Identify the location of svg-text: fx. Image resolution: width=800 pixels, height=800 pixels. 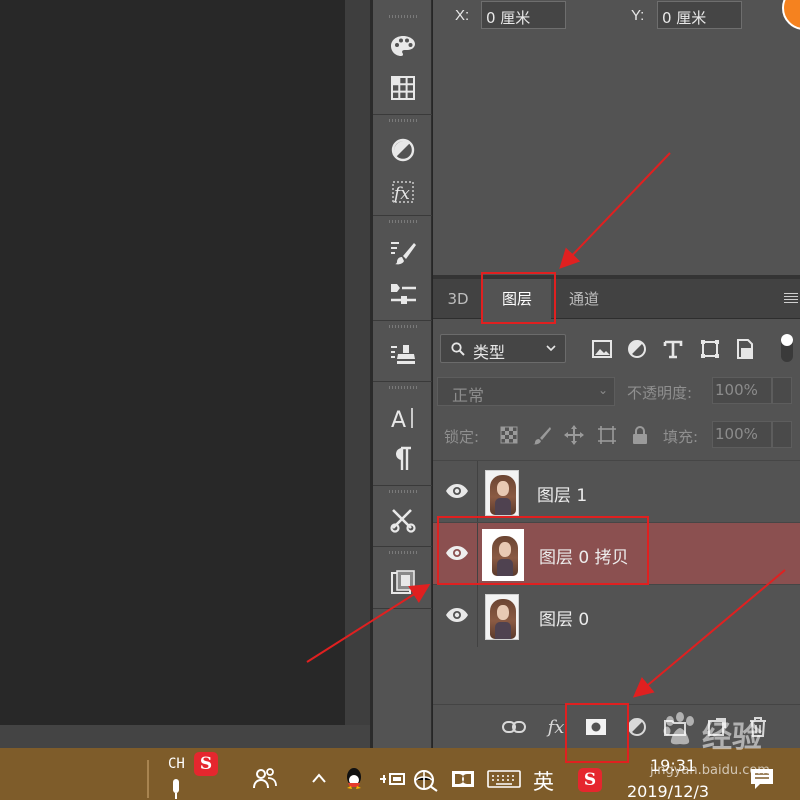
(401, 194).